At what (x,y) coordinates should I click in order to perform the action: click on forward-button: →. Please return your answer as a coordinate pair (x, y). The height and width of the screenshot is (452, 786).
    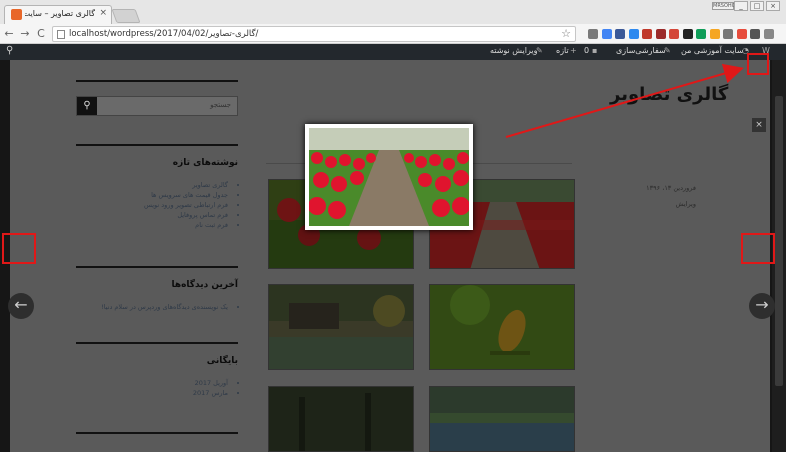
    Looking at the image, I should click on (25, 34).